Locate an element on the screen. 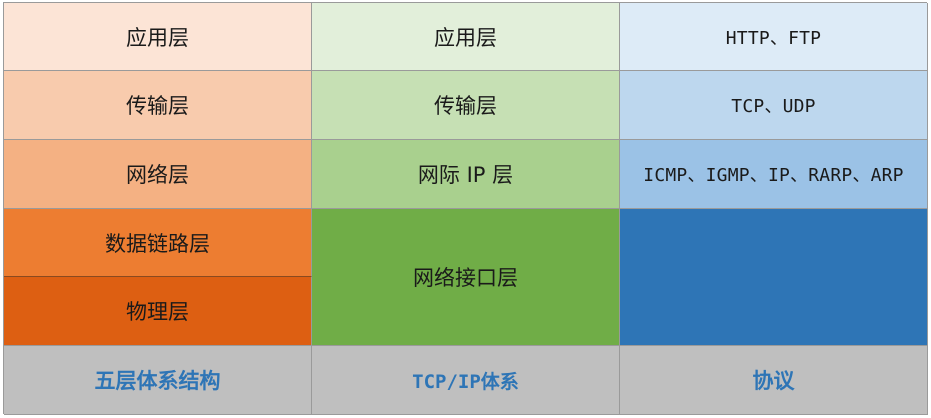 The width and height of the screenshot is (931, 418). transport-protocols-cell: TCP、UDP is located at coordinates (774, 105).